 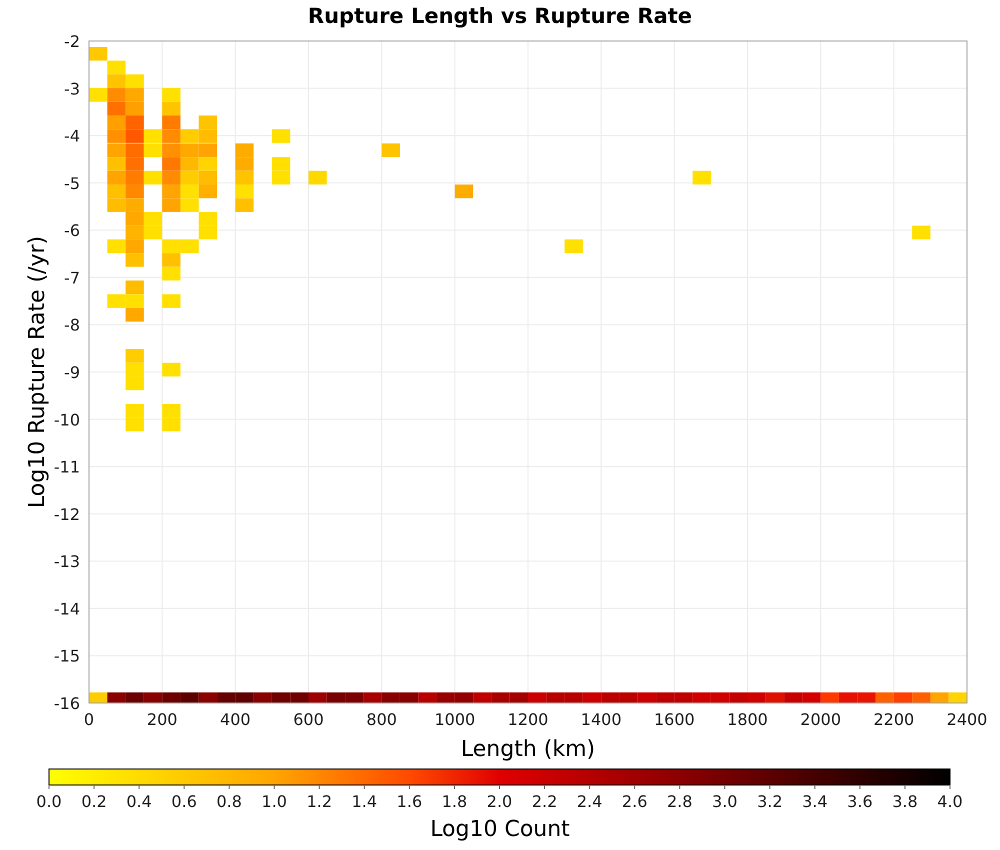 I want to click on y-tick-label: -14, so click(x=67, y=608).